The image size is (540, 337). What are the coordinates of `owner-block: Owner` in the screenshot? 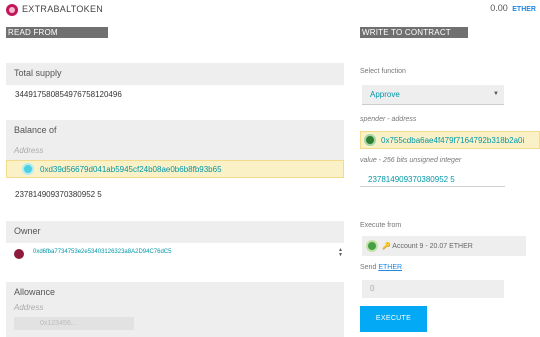 It's located at (175, 232).